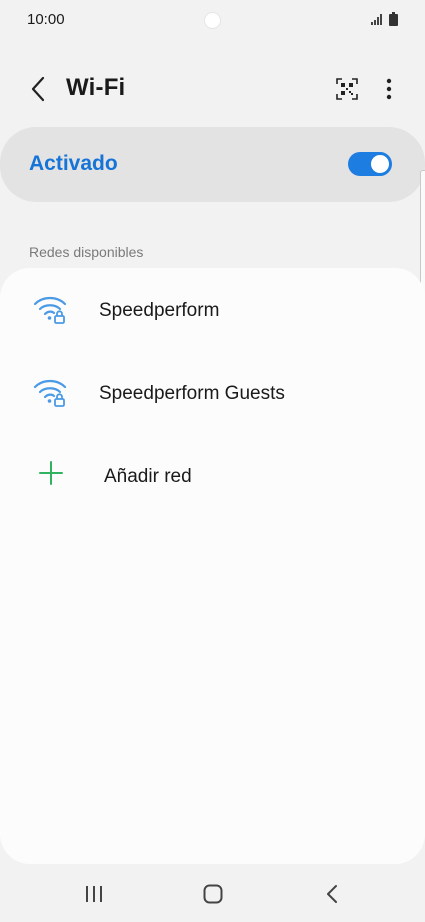  What do you see at coordinates (212, 164) in the screenshot?
I see `wifi-toggle-row: Activado` at bounding box center [212, 164].